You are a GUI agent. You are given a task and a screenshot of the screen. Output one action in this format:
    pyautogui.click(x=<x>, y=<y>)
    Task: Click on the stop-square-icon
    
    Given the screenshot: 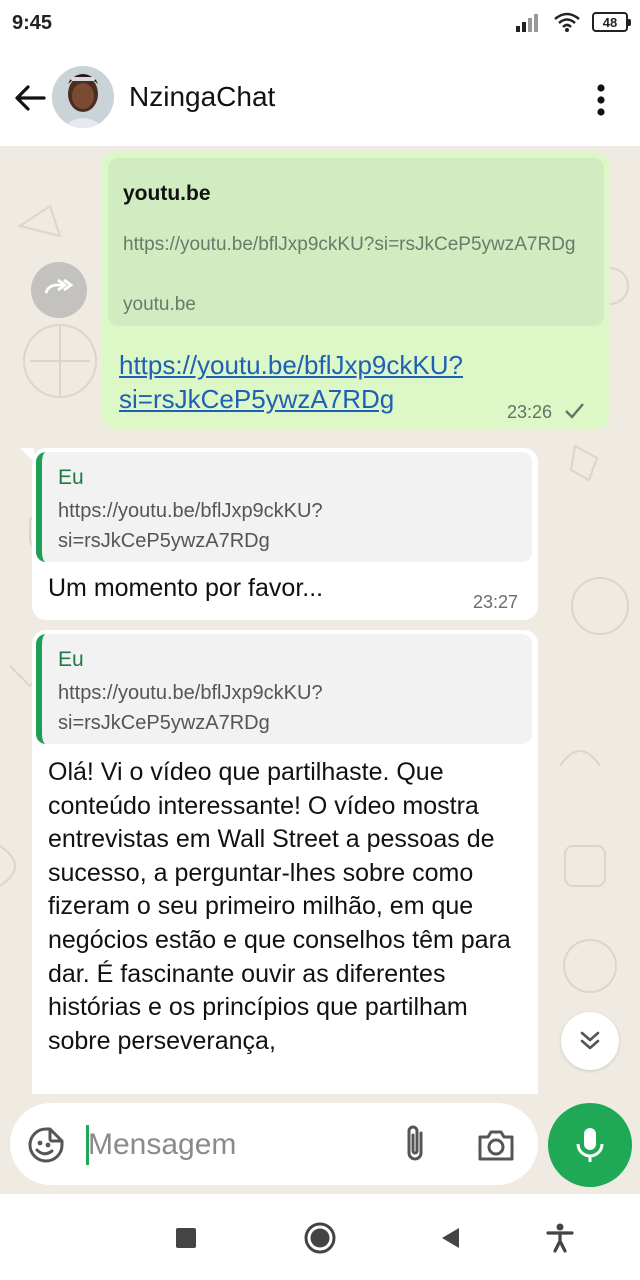 What is the action you would take?
    pyautogui.click(x=186, y=1238)
    